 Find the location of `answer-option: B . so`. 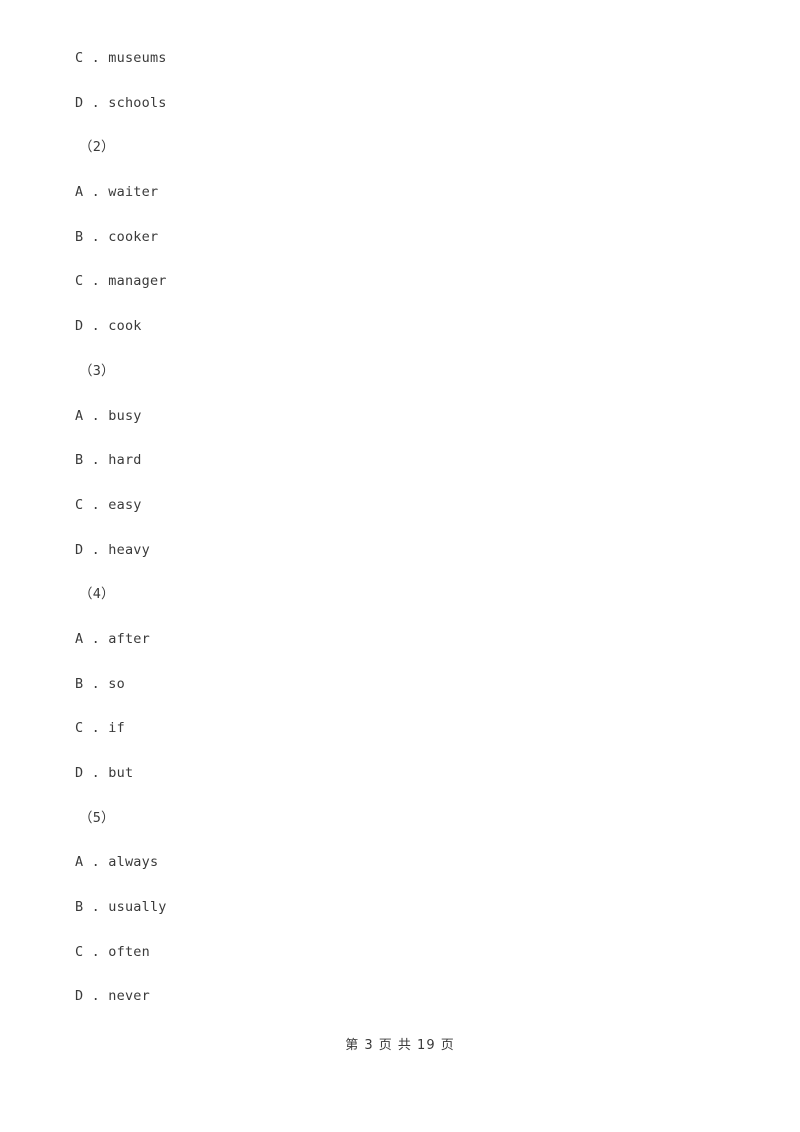

answer-option: B . so is located at coordinates (100, 683).